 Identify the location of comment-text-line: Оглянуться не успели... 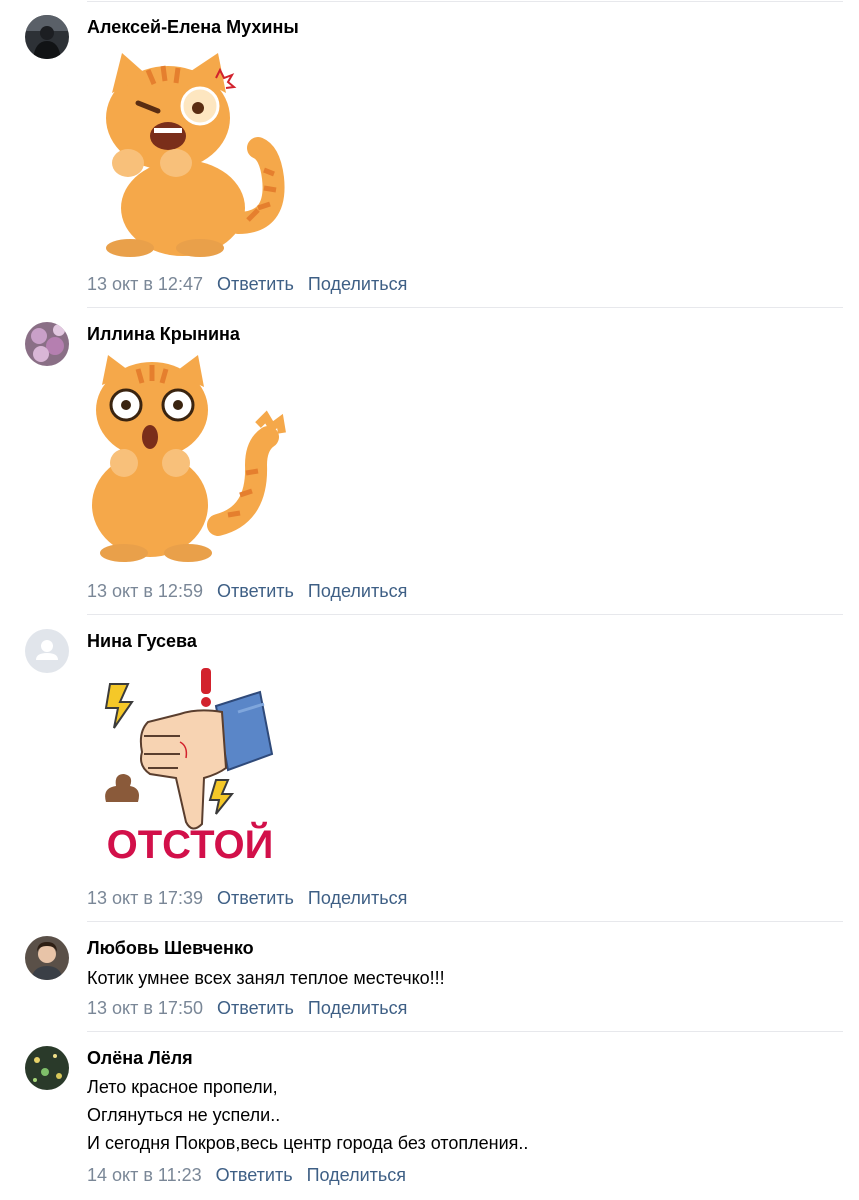
(184, 1115).